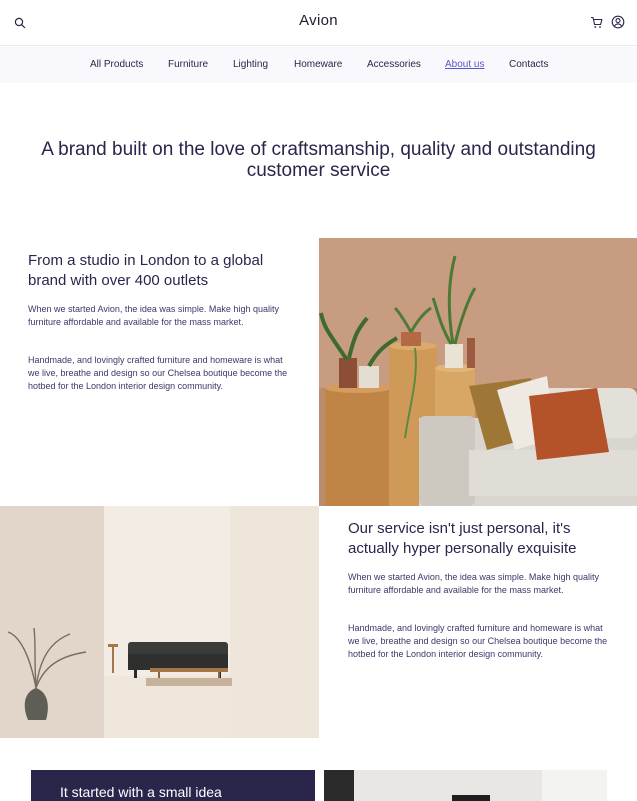 The image size is (637, 801). I want to click on nav-item-all-products: All Products, so click(116, 64).